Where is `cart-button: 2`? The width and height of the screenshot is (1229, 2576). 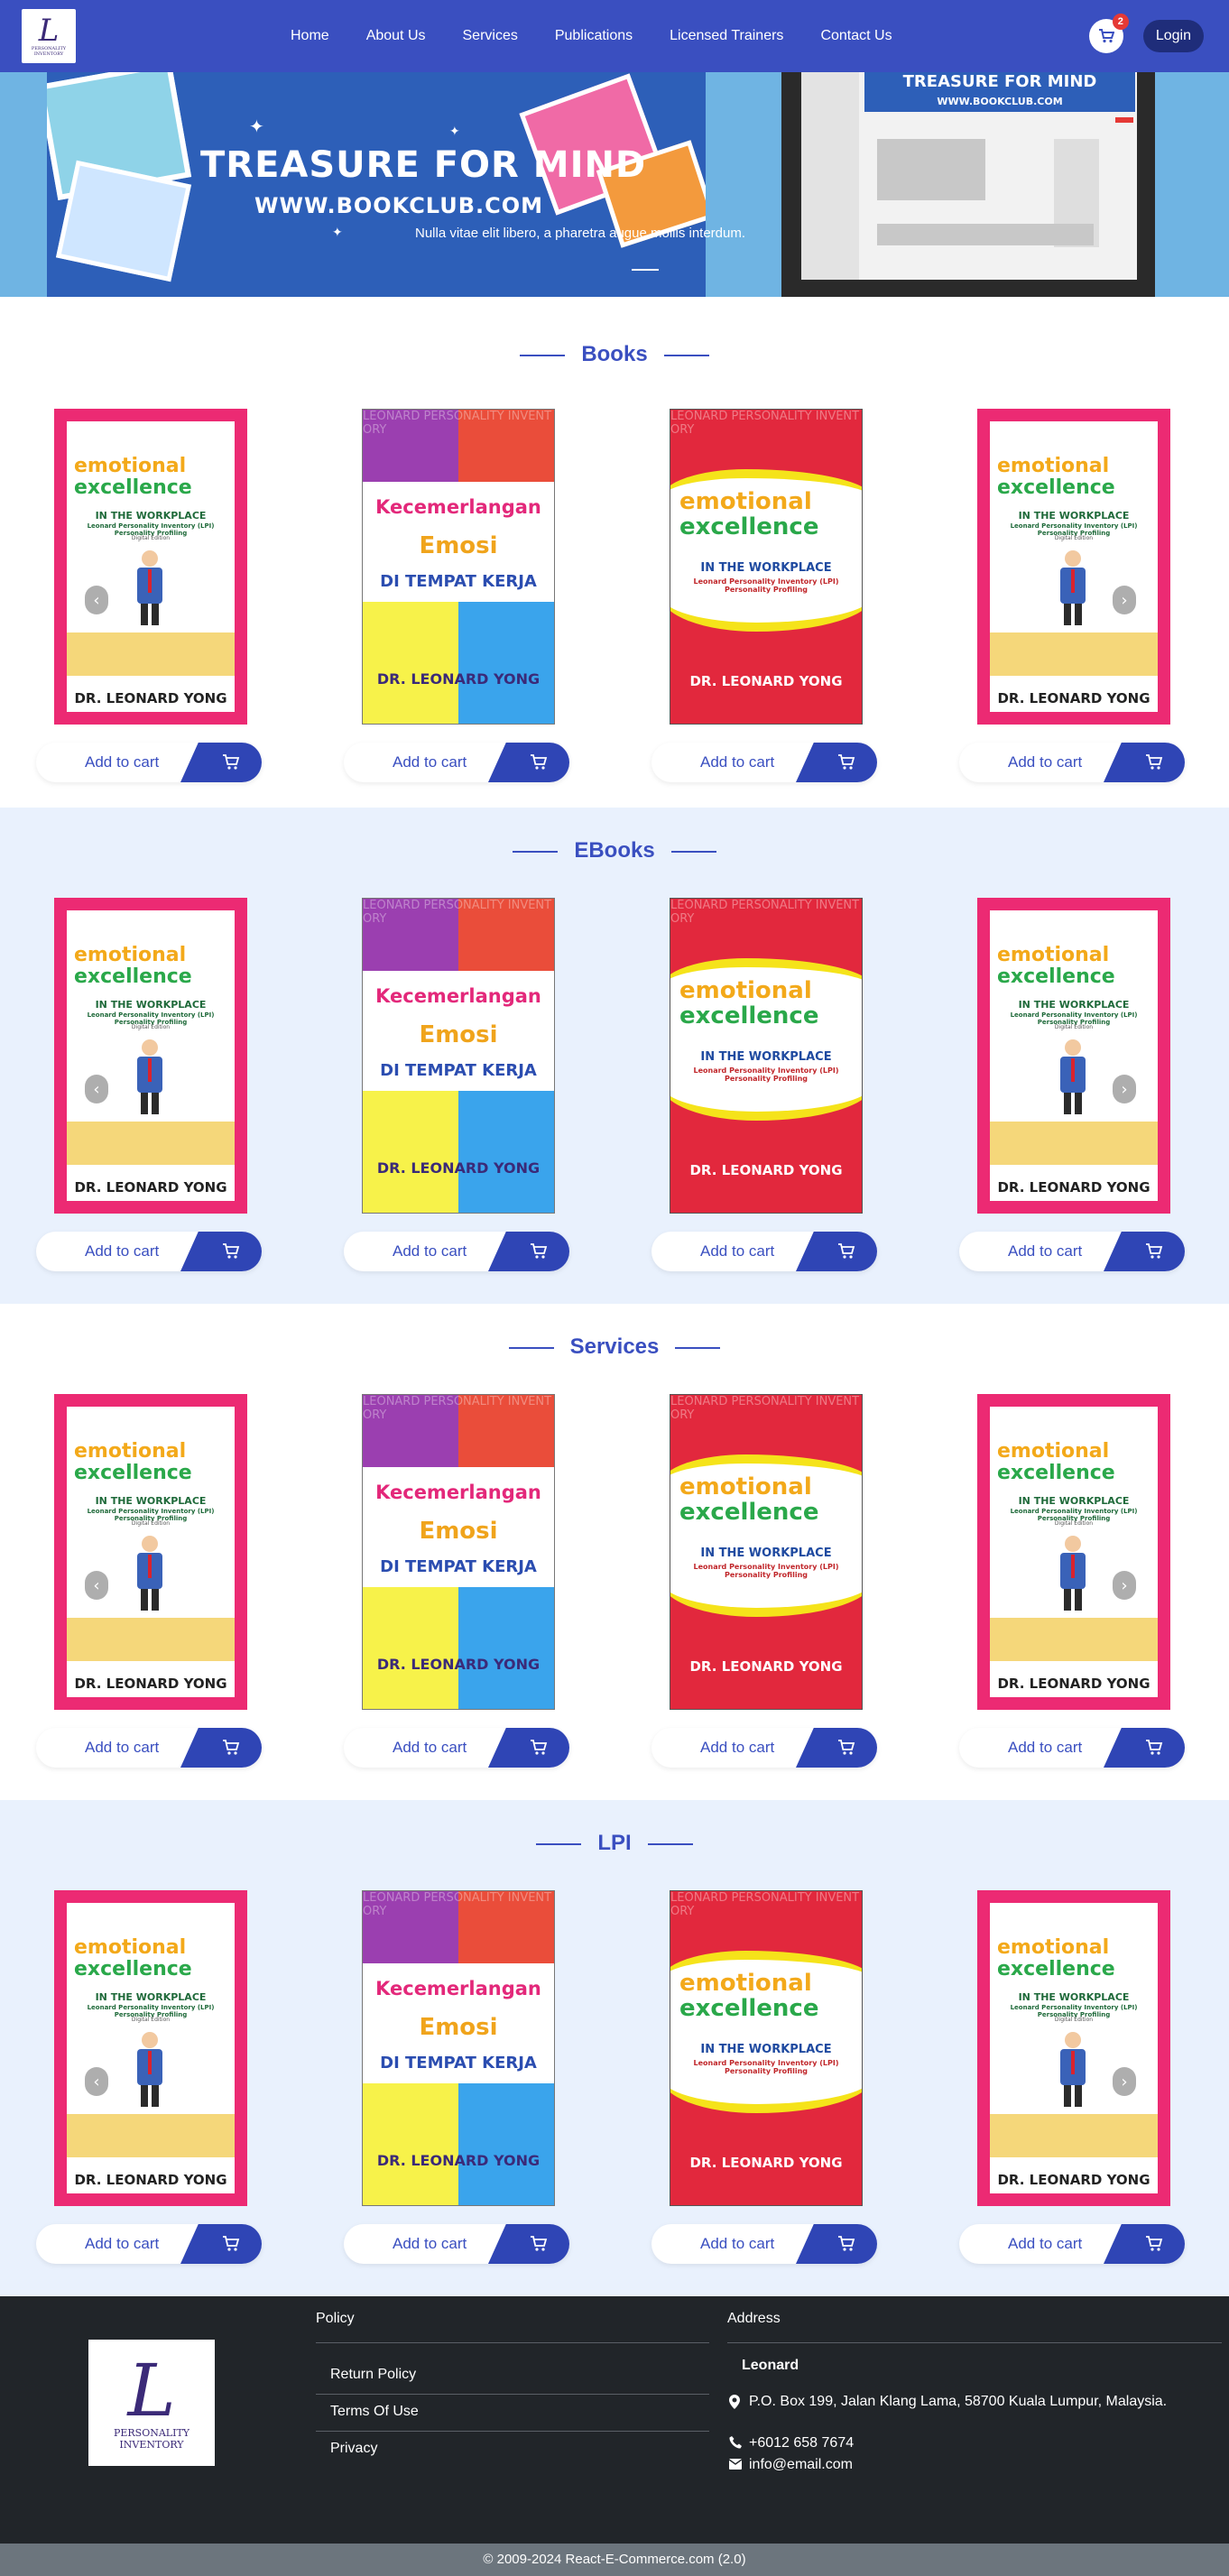
cart-button: 2 is located at coordinates (1108, 33).